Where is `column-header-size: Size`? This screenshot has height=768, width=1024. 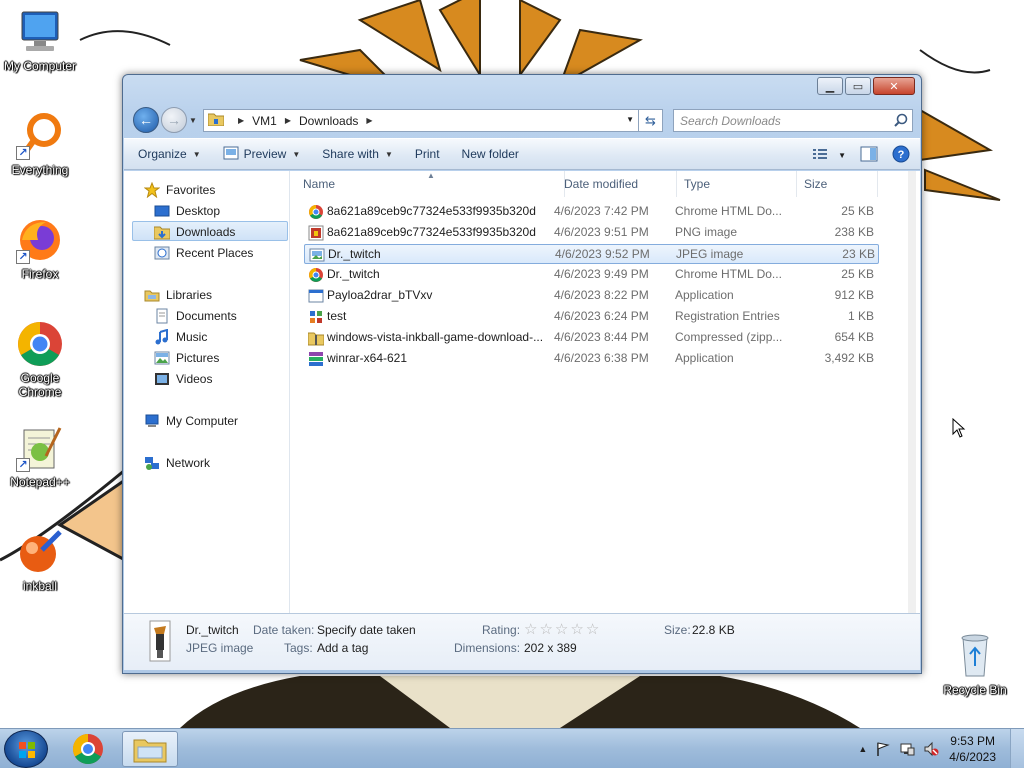
column-header-size: Size is located at coordinates (838, 184).